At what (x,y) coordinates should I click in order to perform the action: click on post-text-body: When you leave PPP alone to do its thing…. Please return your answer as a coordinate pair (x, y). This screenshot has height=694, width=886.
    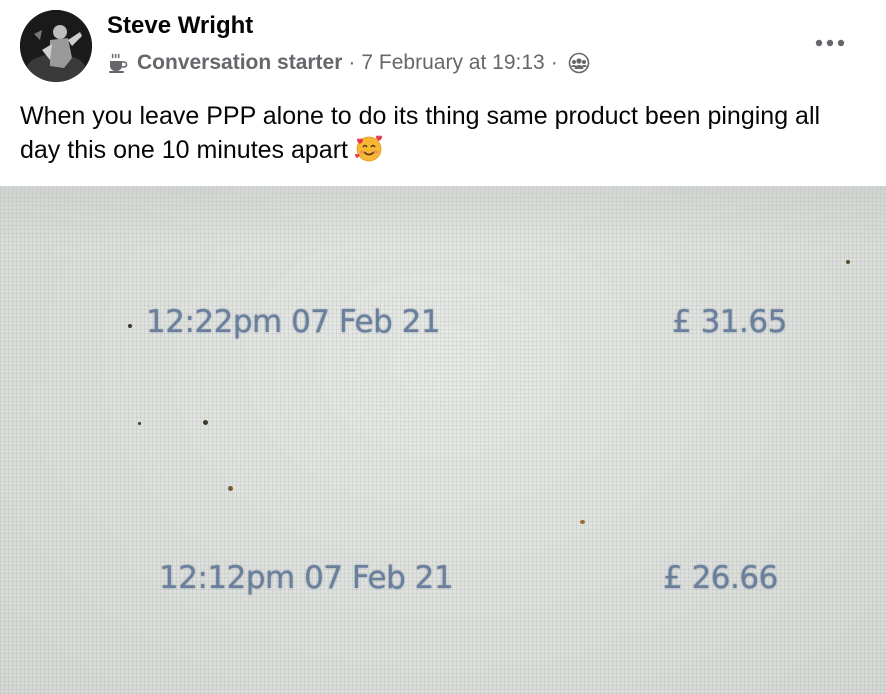
    Looking at the image, I should click on (420, 133).